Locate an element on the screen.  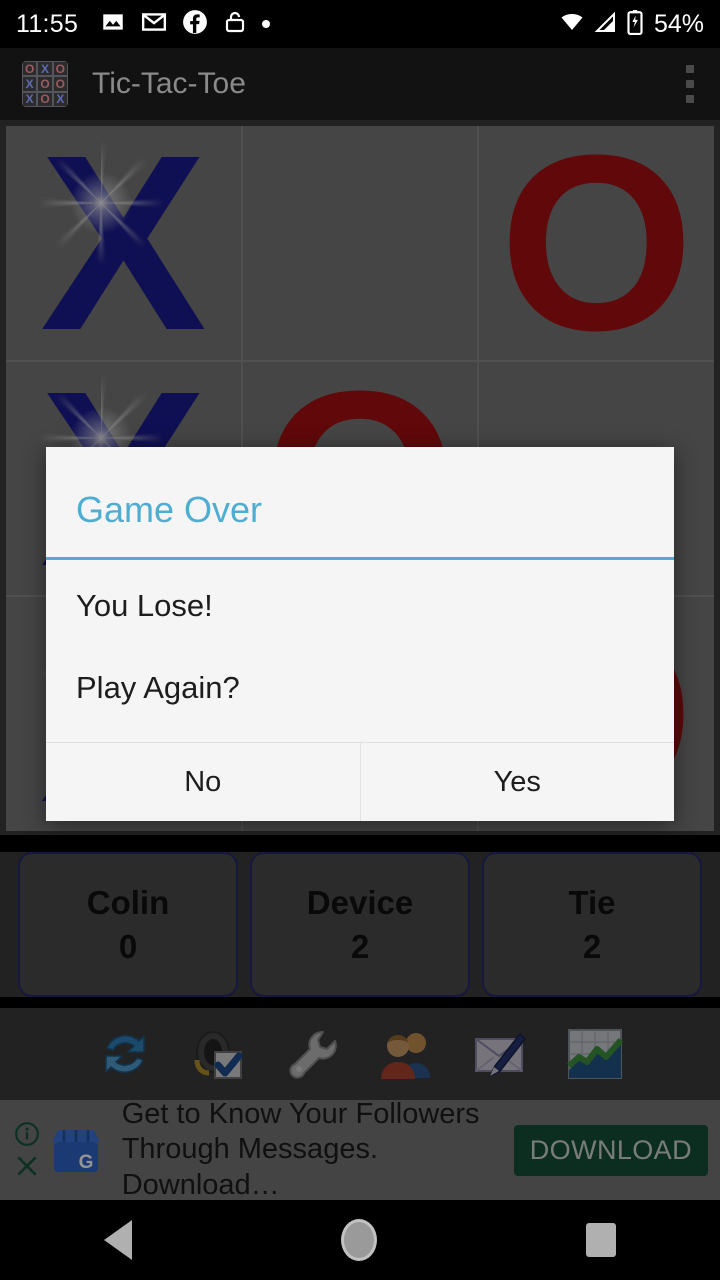
dot-icon is located at coordinates (266, 24).